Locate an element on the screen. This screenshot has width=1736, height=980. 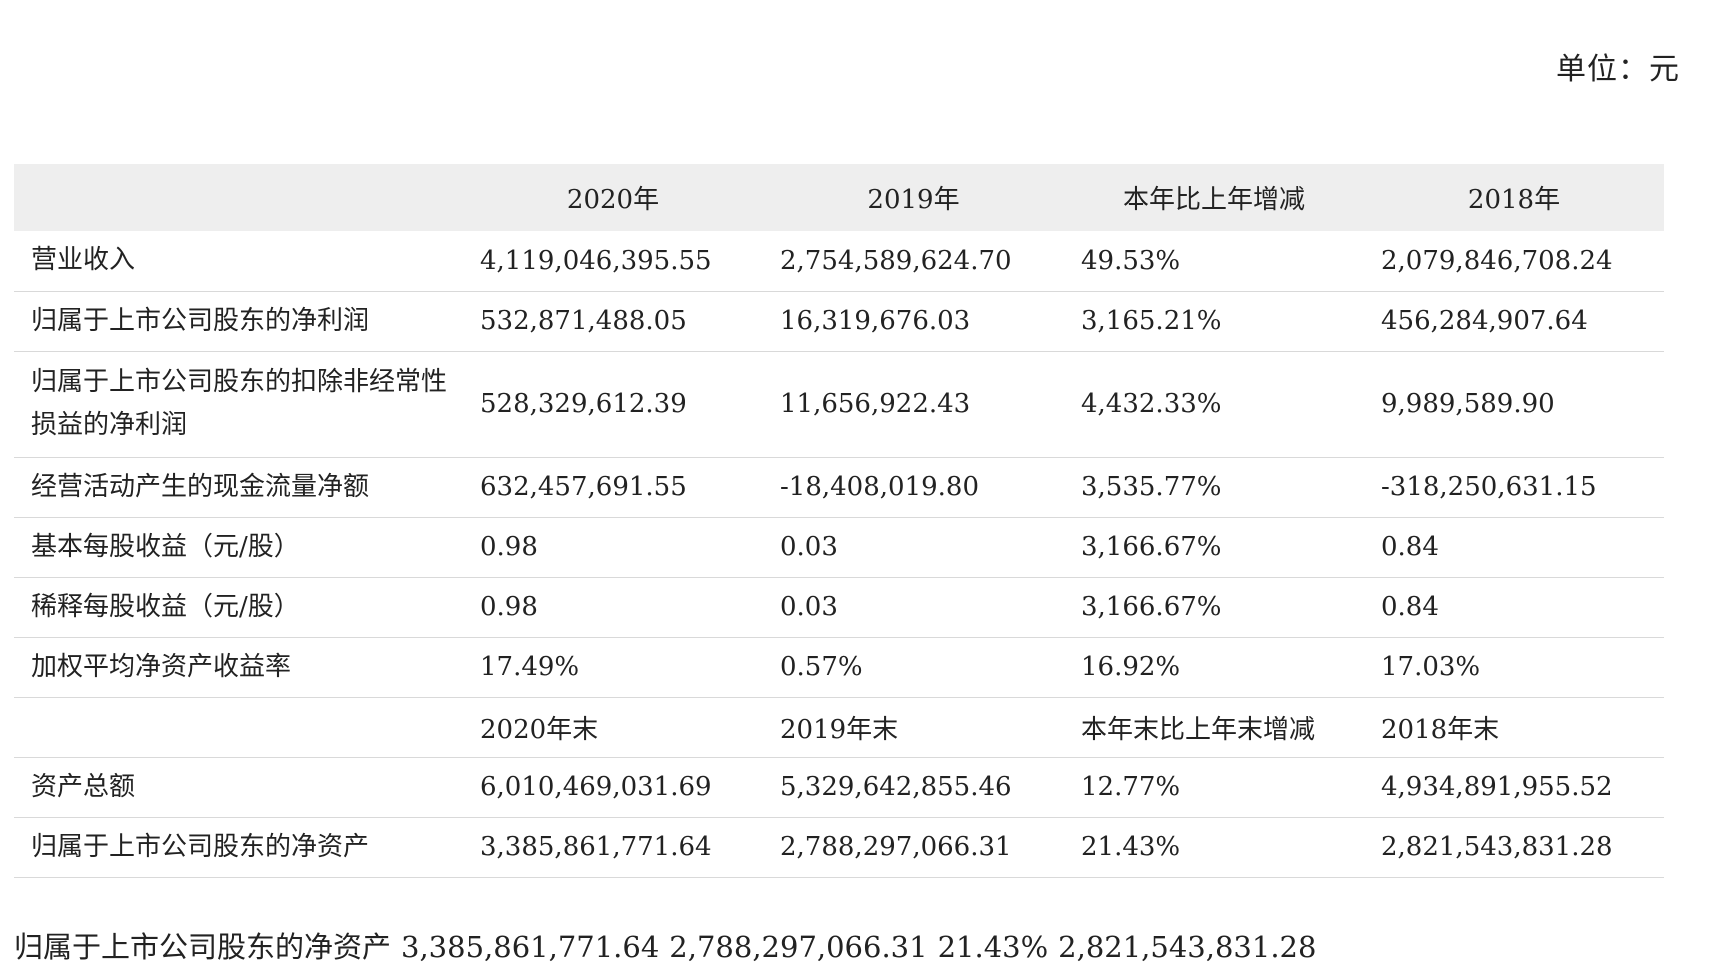
footer-2020: 3,385,861,771.64 is located at coordinates (530, 947).